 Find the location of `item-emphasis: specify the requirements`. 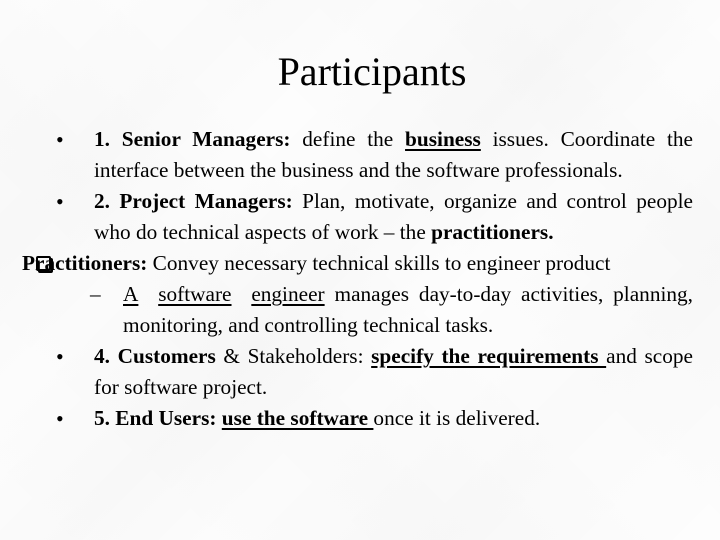

item-emphasis: specify the requirements is located at coordinates (489, 356).